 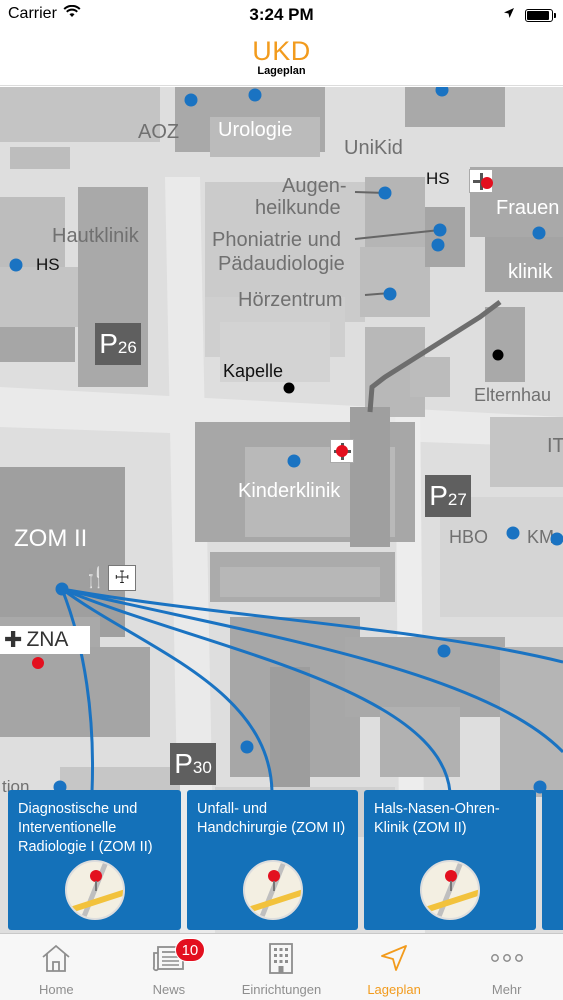 What do you see at coordinates (289, 388) in the screenshot?
I see `kapelle-marker` at bounding box center [289, 388].